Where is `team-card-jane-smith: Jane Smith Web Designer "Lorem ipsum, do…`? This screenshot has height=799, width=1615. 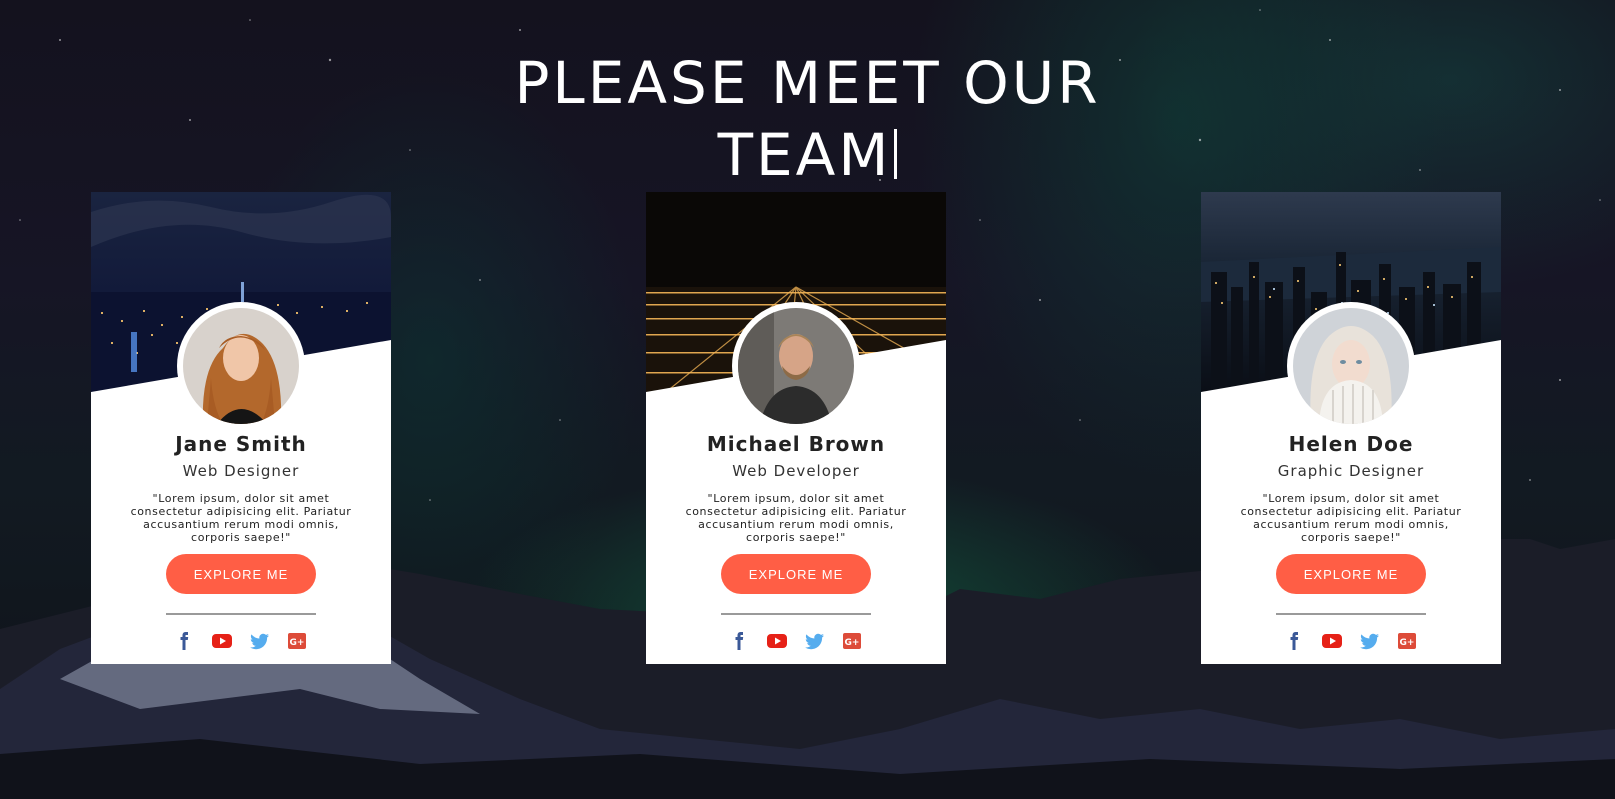
team-card-jane-smith: Jane Smith Web Designer "Lorem ipsum, do… is located at coordinates (241, 428).